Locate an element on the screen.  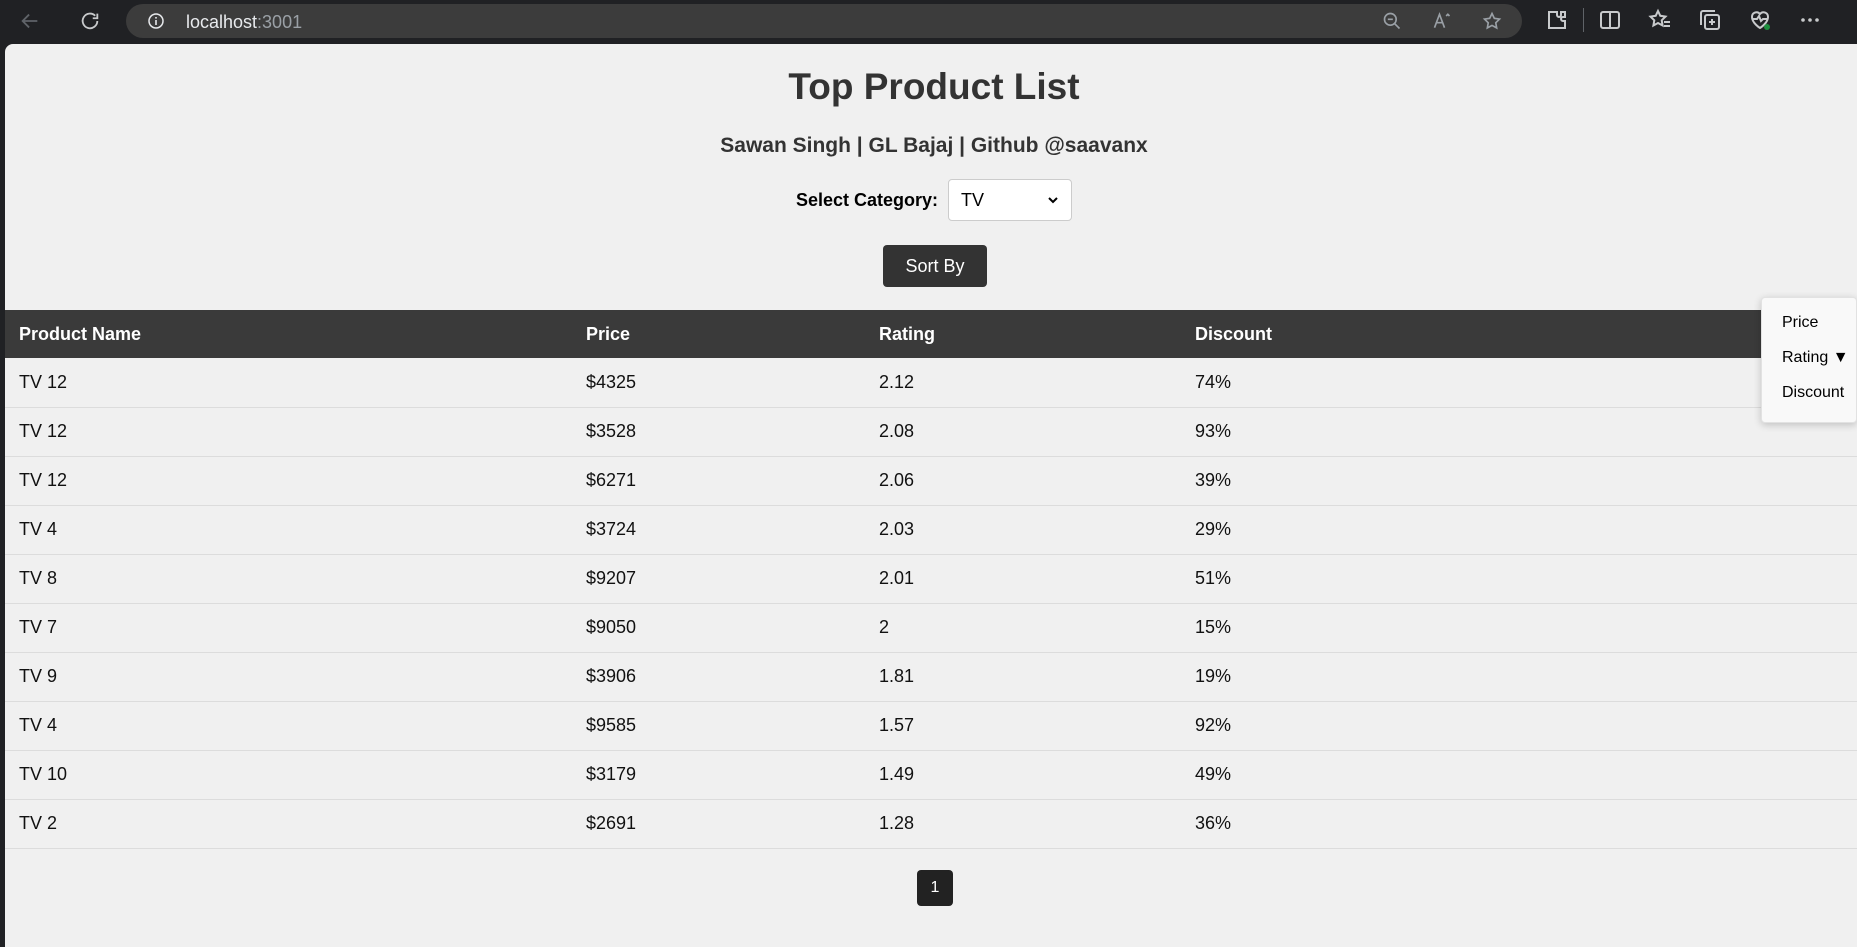
reload-icon is located at coordinates (90, 21).